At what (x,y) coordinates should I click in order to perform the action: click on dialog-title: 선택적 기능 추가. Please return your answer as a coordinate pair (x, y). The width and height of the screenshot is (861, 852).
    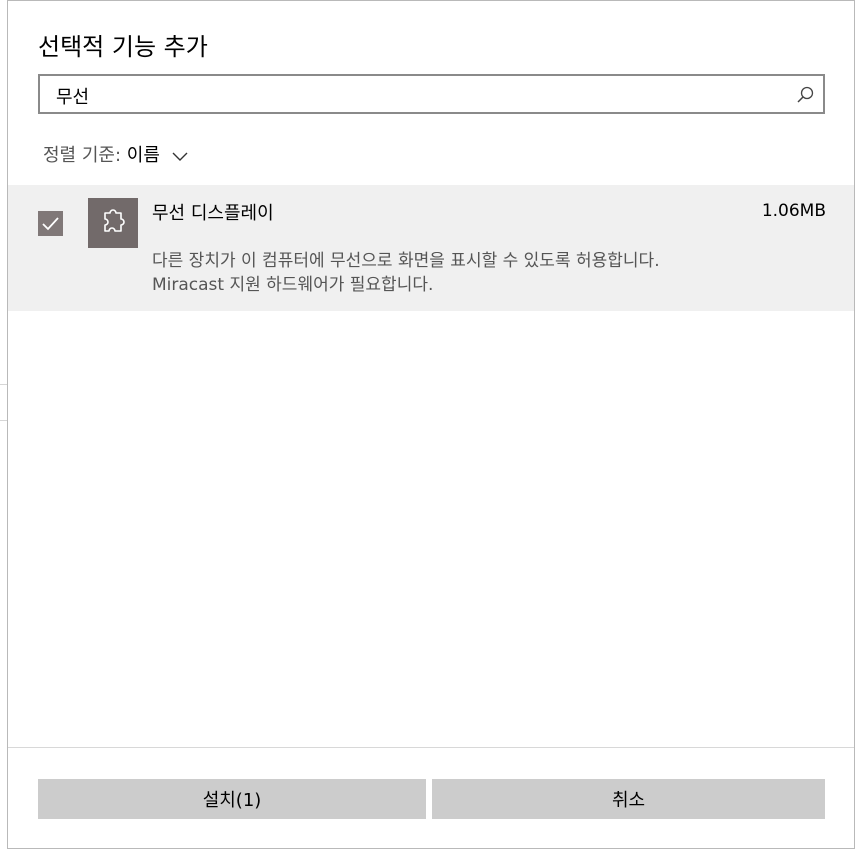
    Looking at the image, I should click on (123, 47).